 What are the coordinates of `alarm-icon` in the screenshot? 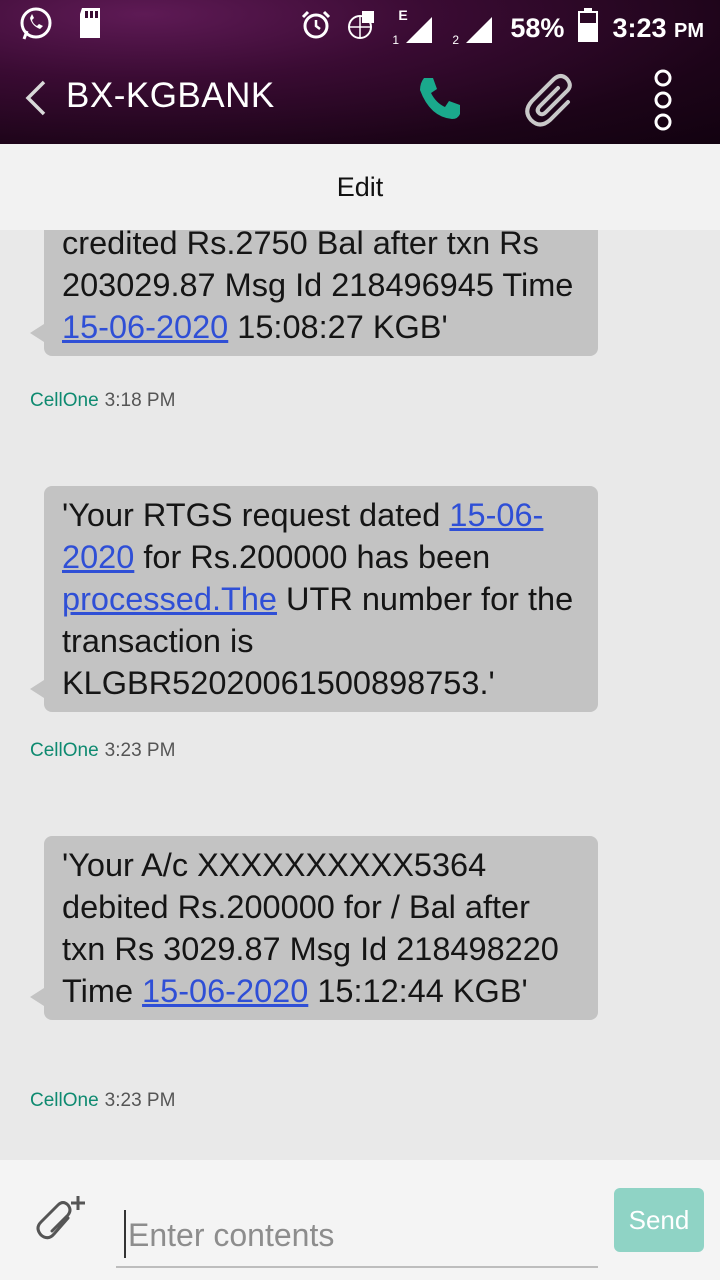 It's located at (316, 28).